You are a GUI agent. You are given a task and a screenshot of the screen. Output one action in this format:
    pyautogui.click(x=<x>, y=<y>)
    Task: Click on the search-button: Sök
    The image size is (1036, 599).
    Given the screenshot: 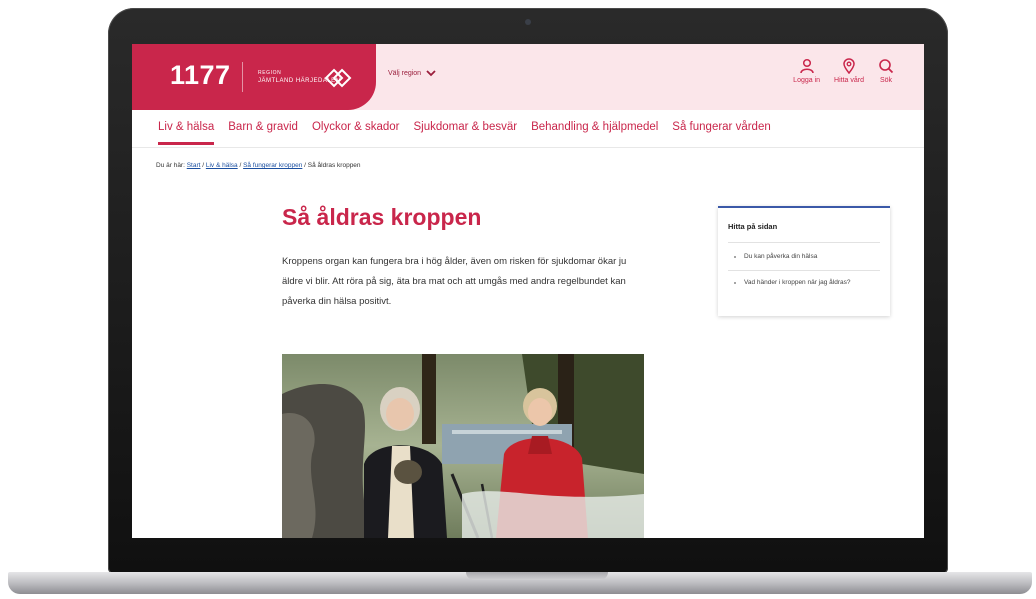 What is the action you would take?
    pyautogui.click(x=886, y=71)
    